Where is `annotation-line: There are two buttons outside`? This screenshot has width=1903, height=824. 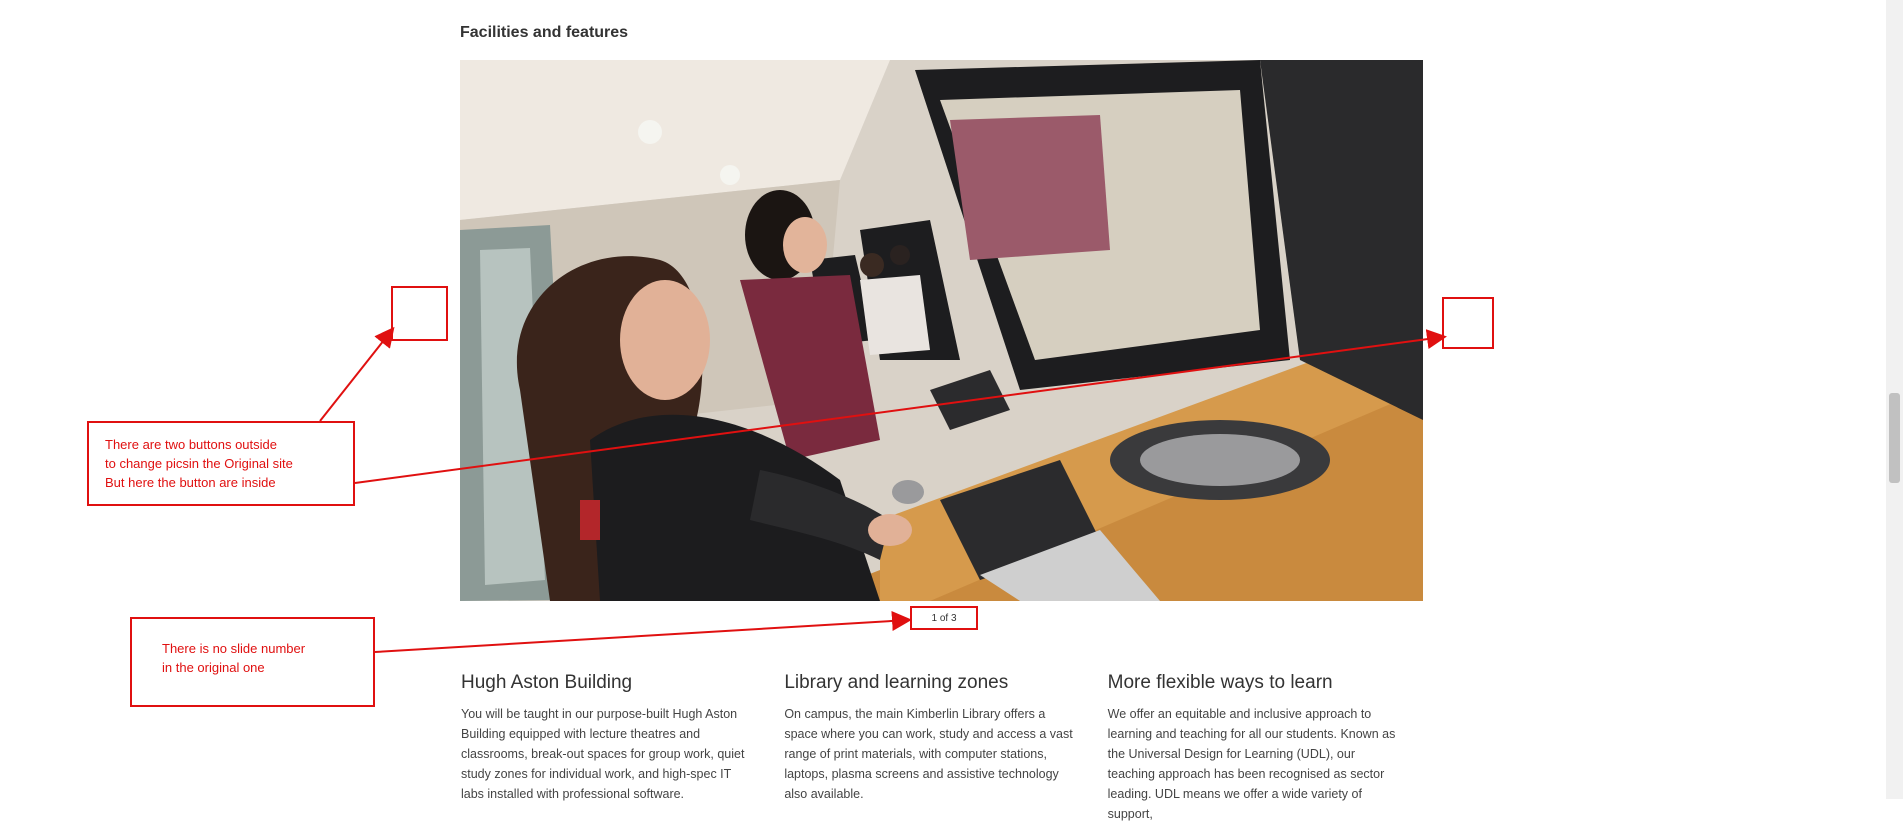
annotation-line: There are two buttons outside is located at coordinates (191, 444).